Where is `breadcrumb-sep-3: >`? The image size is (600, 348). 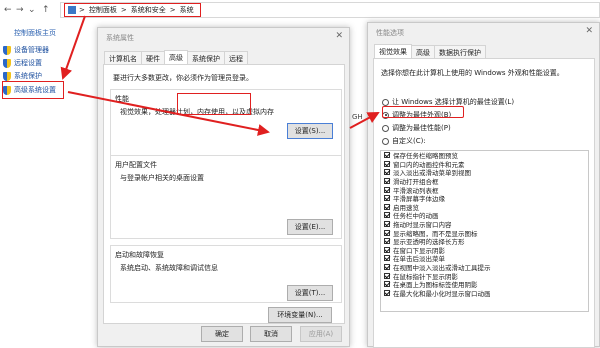
breadcrumb-sep-3: > is located at coordinates (172, 10).